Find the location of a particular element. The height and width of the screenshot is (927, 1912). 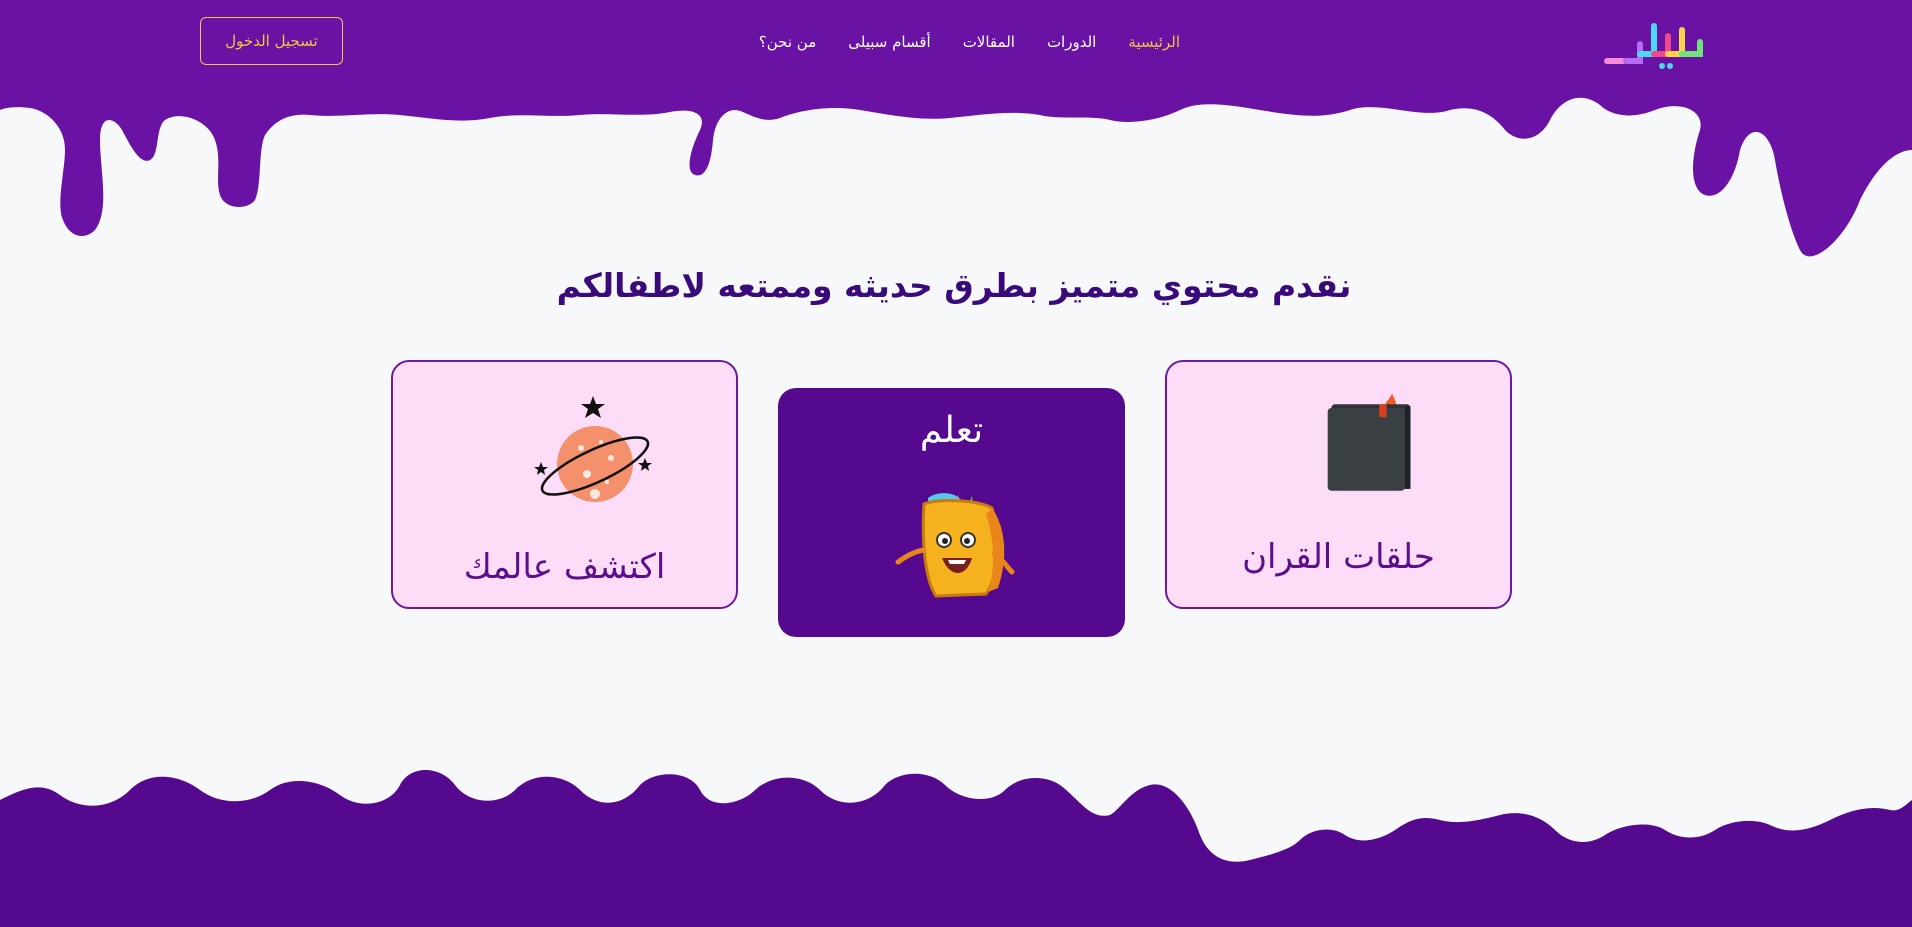

planet-icon is located at coordinates (593, 449).